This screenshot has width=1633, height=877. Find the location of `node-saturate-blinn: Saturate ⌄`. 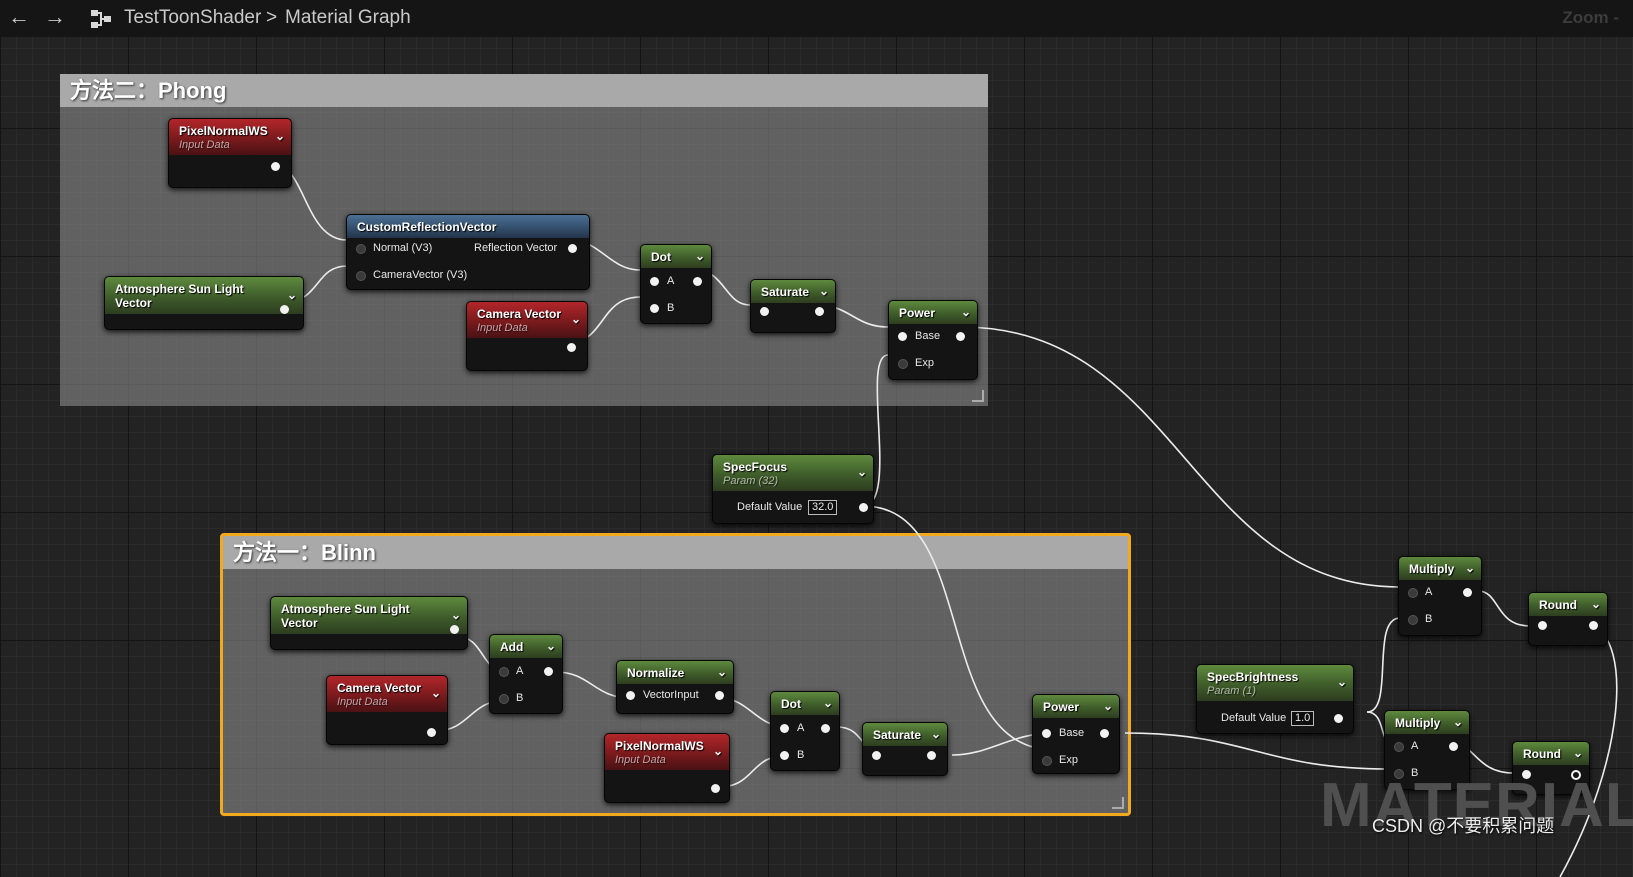

node-saturate-blinn: Saturate ⌄ is located at coordinates (905, 749).